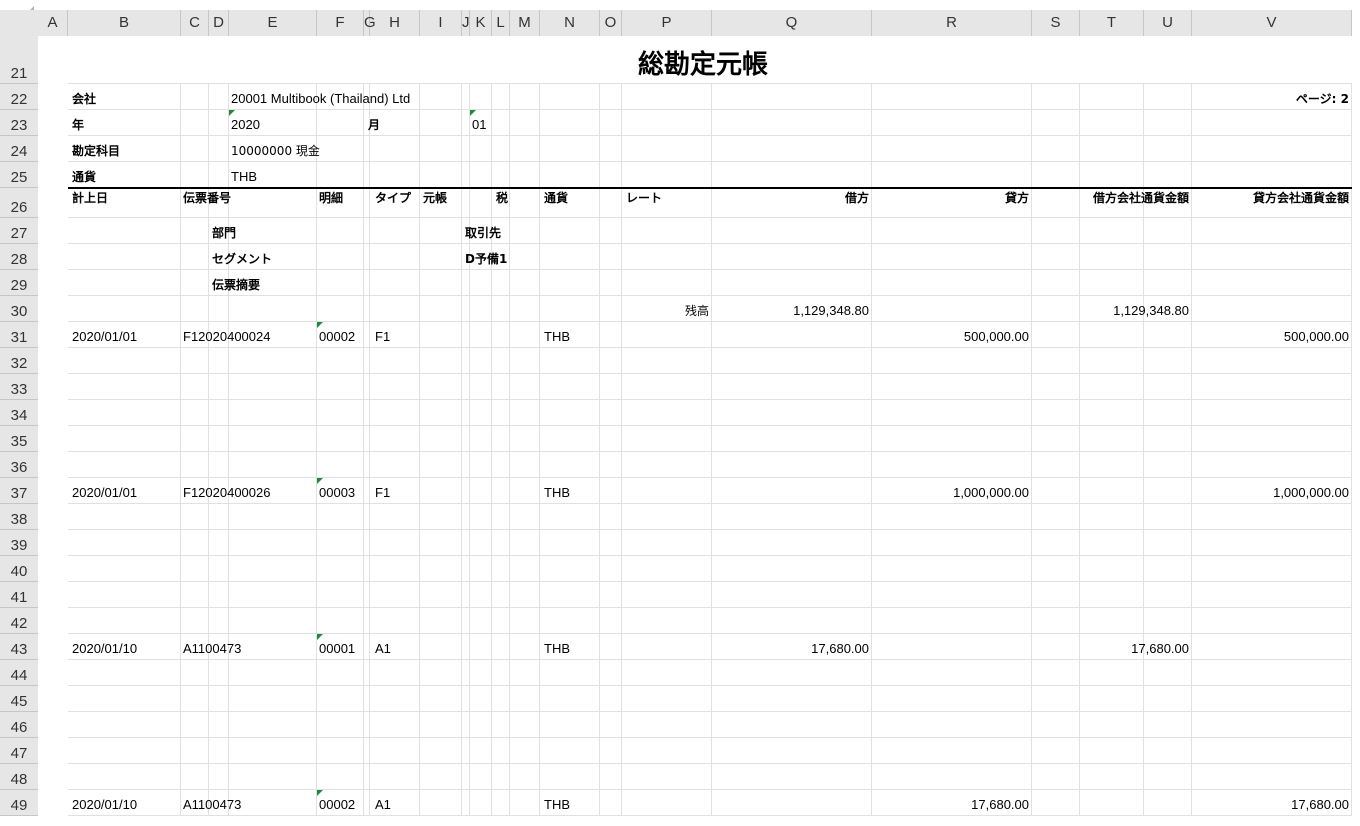 This screenshot has width=1360, height=826. I want to click on account-value: 10000000 現金, so click(275, 151).